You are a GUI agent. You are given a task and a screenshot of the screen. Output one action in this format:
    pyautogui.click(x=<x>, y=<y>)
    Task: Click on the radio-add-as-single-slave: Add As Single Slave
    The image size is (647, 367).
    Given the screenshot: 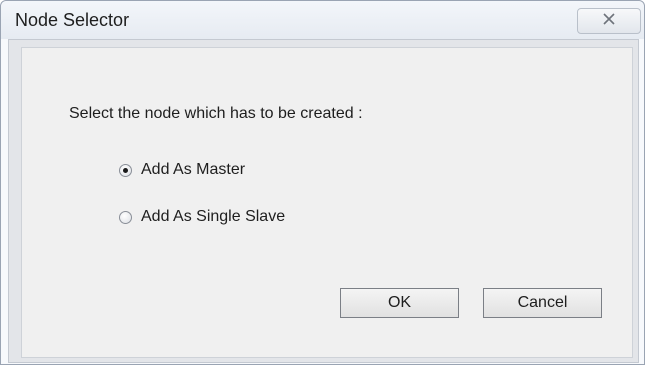 What is the action you would take?
    pyautogui.click(x=202, y=217)
    